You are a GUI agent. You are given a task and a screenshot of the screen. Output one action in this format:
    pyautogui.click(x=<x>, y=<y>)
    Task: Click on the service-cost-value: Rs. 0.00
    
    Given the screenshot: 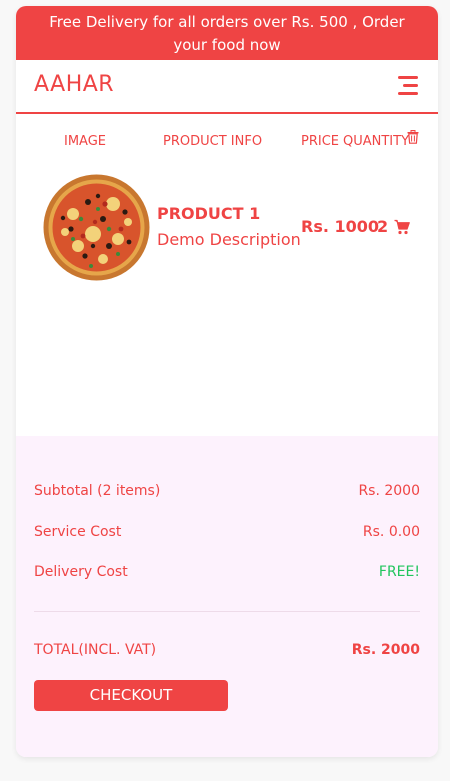 What is the action you would take?
    pyautogui.click(x=391, y=532)
    